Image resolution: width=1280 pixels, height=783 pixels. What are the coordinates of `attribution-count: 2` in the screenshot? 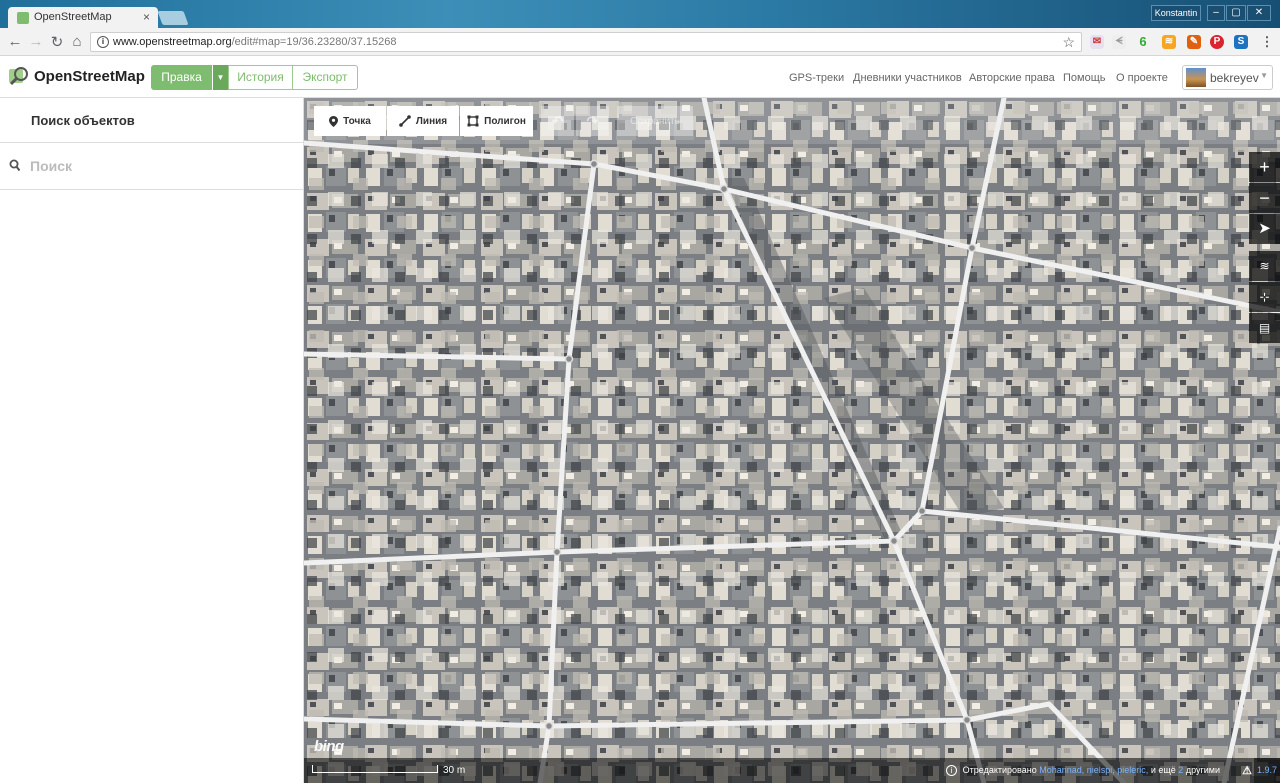 It's located at (1180, 770).